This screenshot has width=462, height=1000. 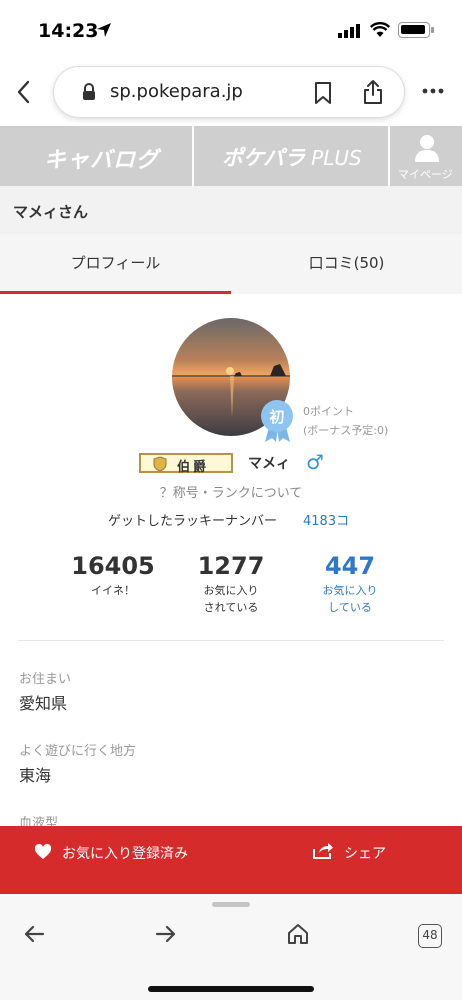 I want to click on browser-share-icon, so click(x=373, y=92).